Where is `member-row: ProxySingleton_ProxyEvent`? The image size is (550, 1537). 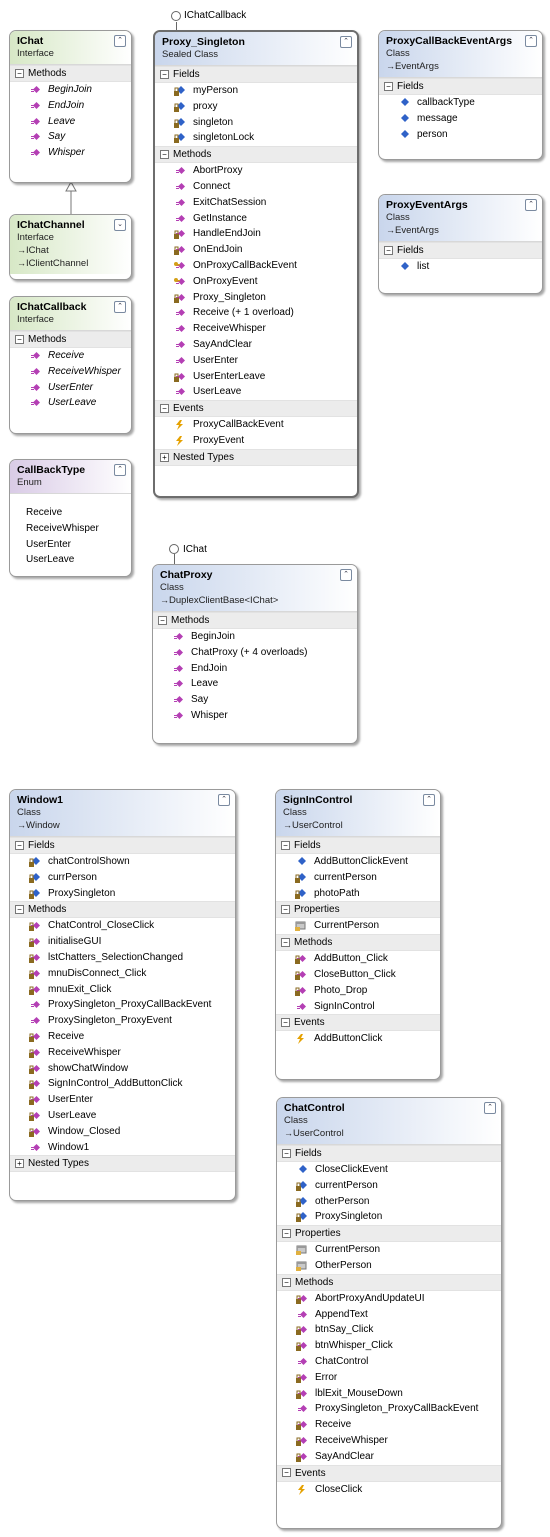
member-row: ProxySingleton_ProxyEvent is located at coordinates (122, 1021).